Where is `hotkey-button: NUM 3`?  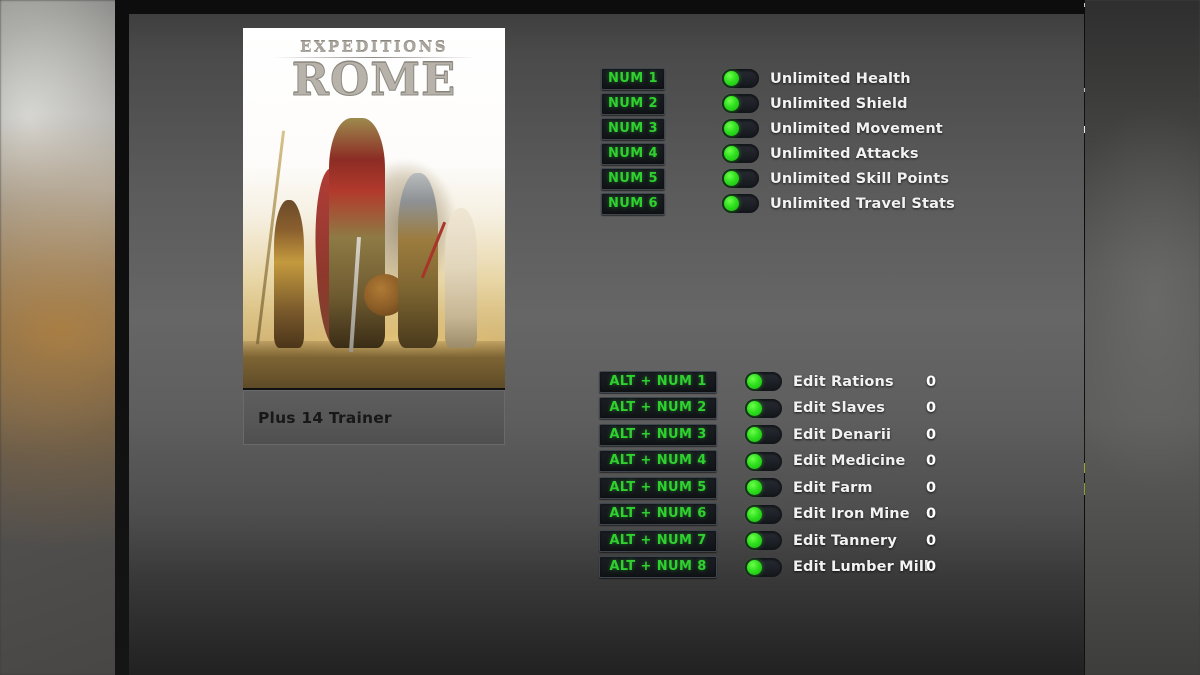 hotkey-button: NUM 3 is located at coordinates (633, 128).